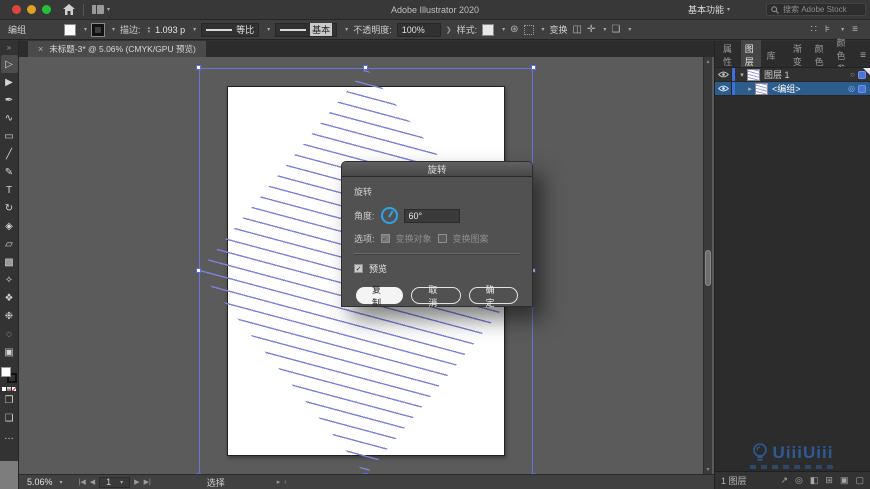 The width and height of the screenshot is (870, 489). What do you see at coordinates (92, 482) in the screenshot?
I see `previous-artboard-icon: ◀` at bounding box center [92, 482].